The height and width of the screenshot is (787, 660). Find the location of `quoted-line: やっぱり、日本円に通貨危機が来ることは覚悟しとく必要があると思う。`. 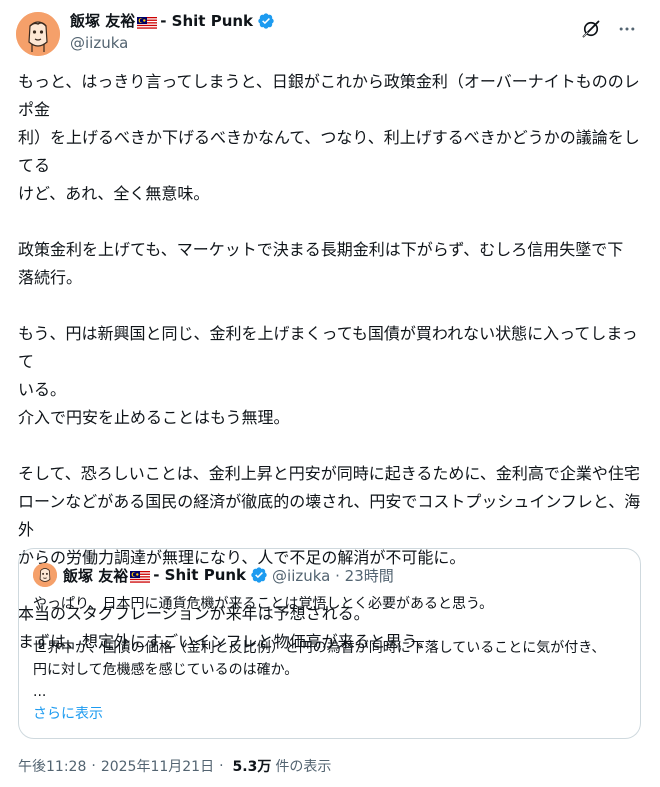

quoted-line: やっぱり、日本円に通貨危機が来ることは覚悟しとく必要があると思う。 is located at coordinates (263, 604).